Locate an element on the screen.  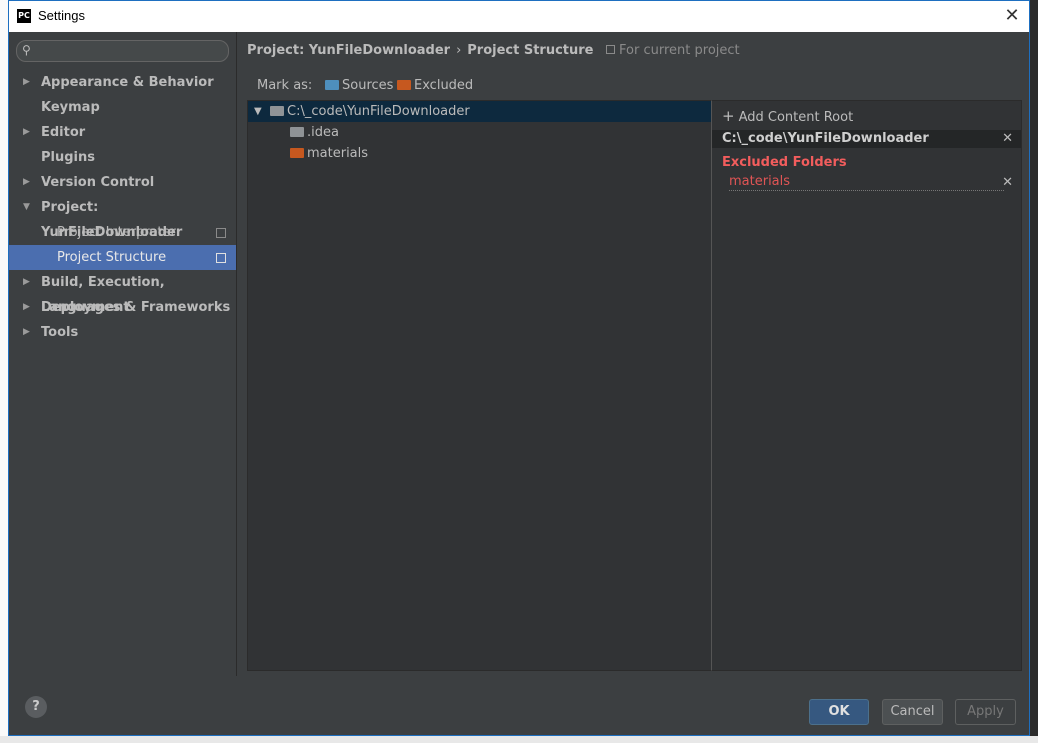
sidebar-item-project-structure: Project Structure is located at coordinates (122, 257).